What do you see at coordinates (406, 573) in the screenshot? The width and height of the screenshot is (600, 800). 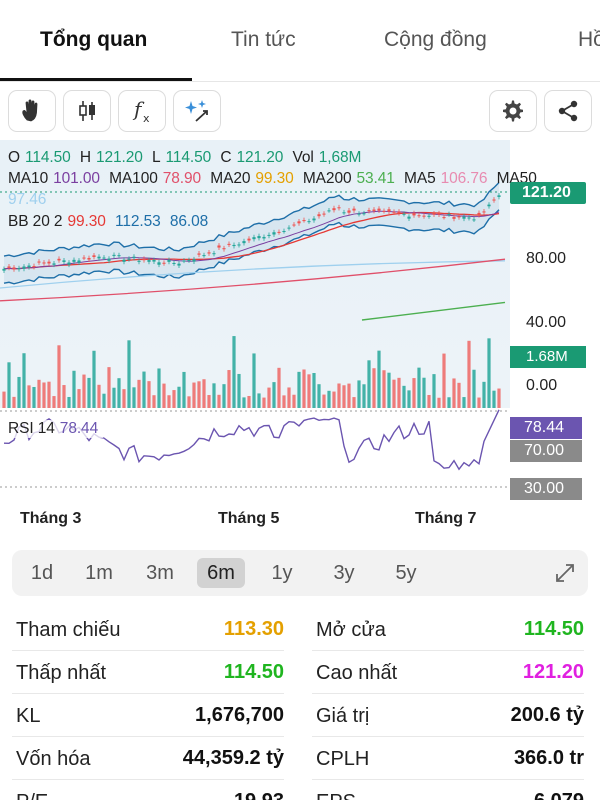 I see `period-5y: 5y` at bounding box center [406, 573].